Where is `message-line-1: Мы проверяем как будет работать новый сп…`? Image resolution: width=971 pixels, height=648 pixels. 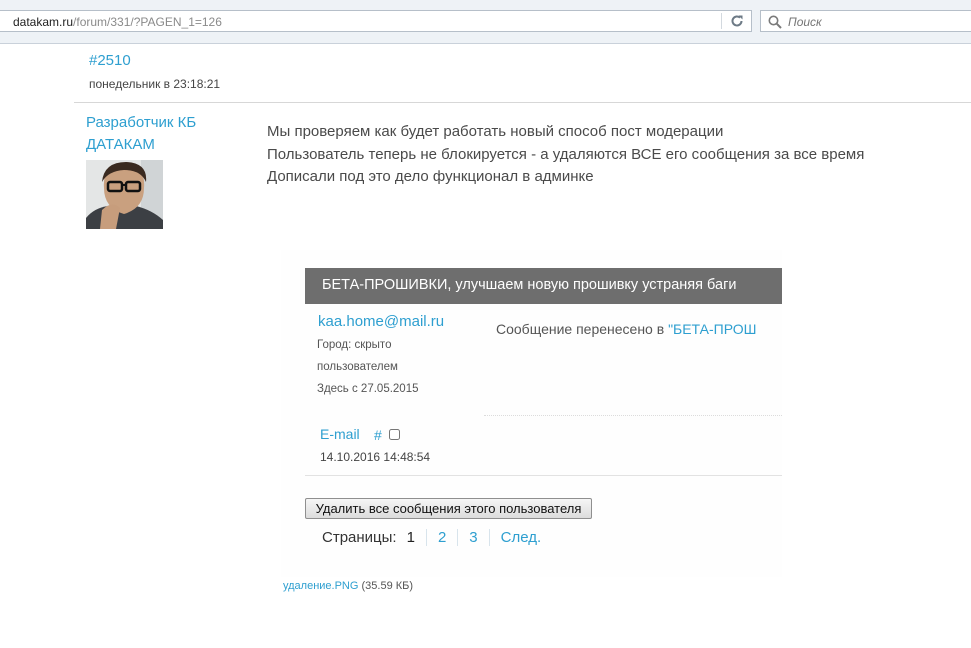 message-line-1: Мы проверяем как будет работать новый сп… is located at coordinates (495, 131).